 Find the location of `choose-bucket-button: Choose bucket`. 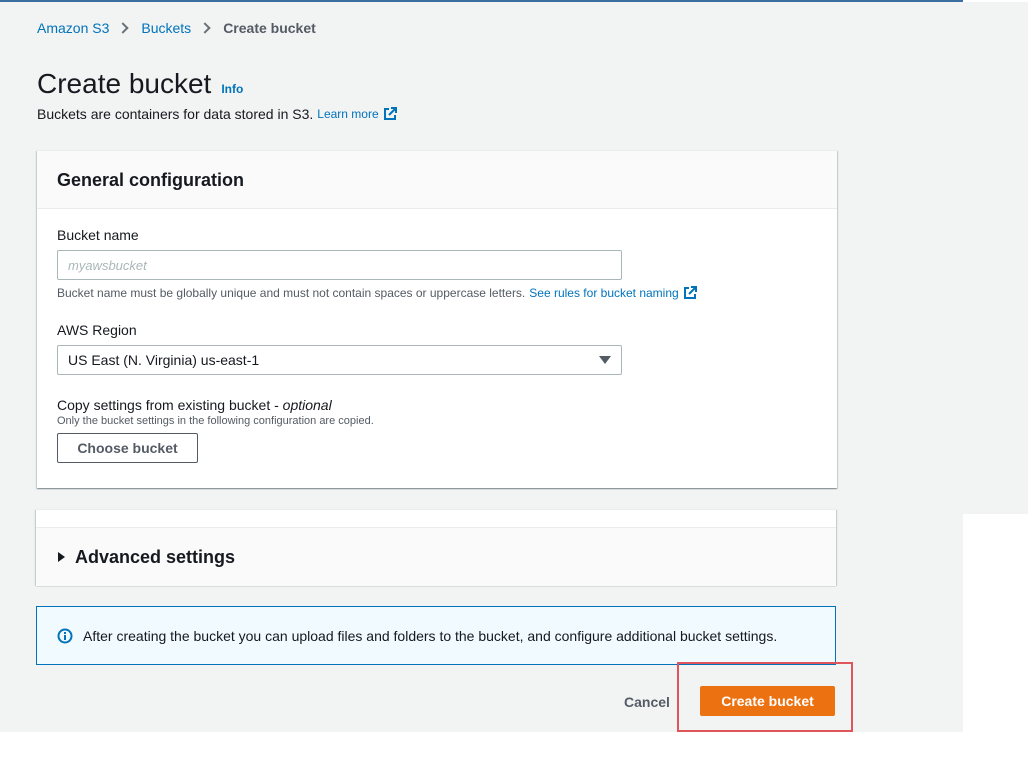

choose-bucket-button: Choose bucket is located at coordinates (127, 448).